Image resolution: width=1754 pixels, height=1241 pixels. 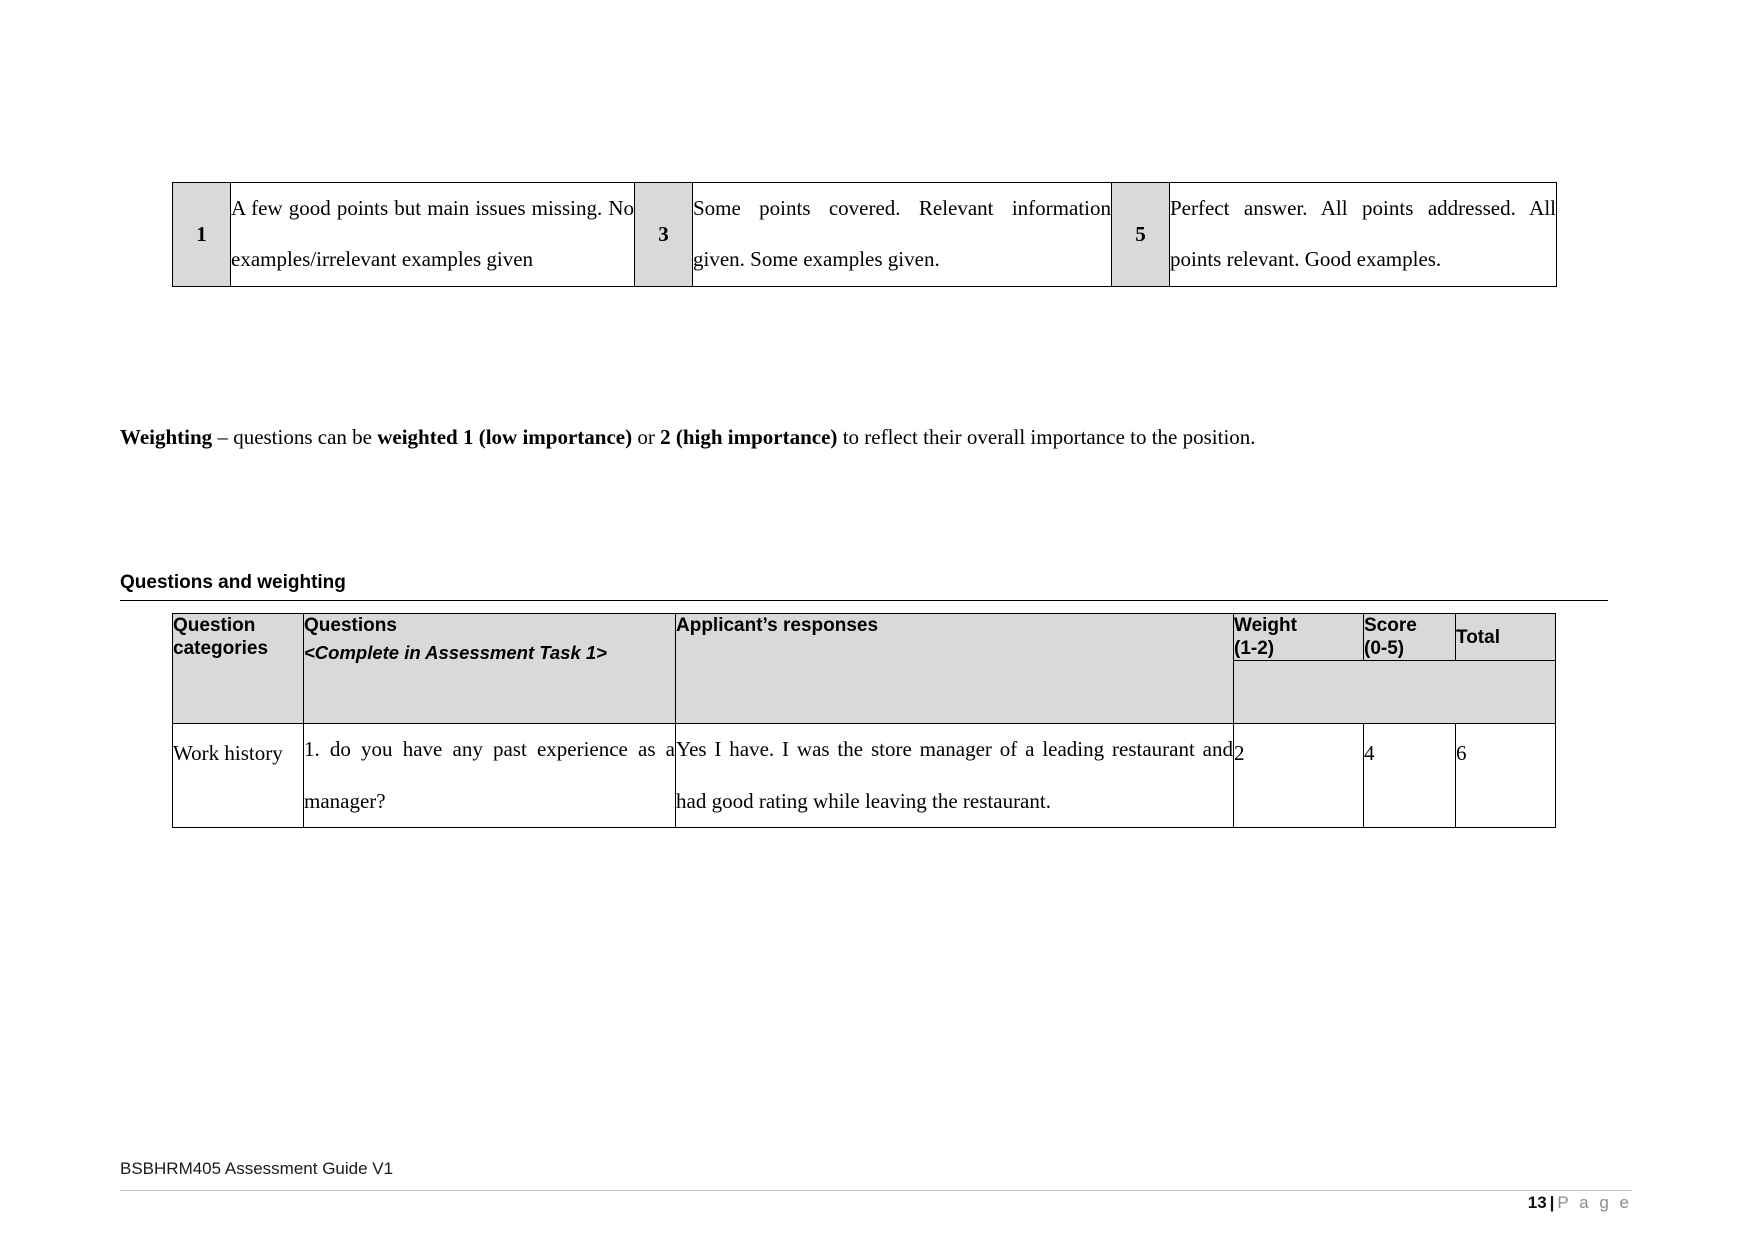 What do you see at coordinates (166, 437) in the screenshot?
I see `weighting-label: Weighting` at bounding box center [166, 437].